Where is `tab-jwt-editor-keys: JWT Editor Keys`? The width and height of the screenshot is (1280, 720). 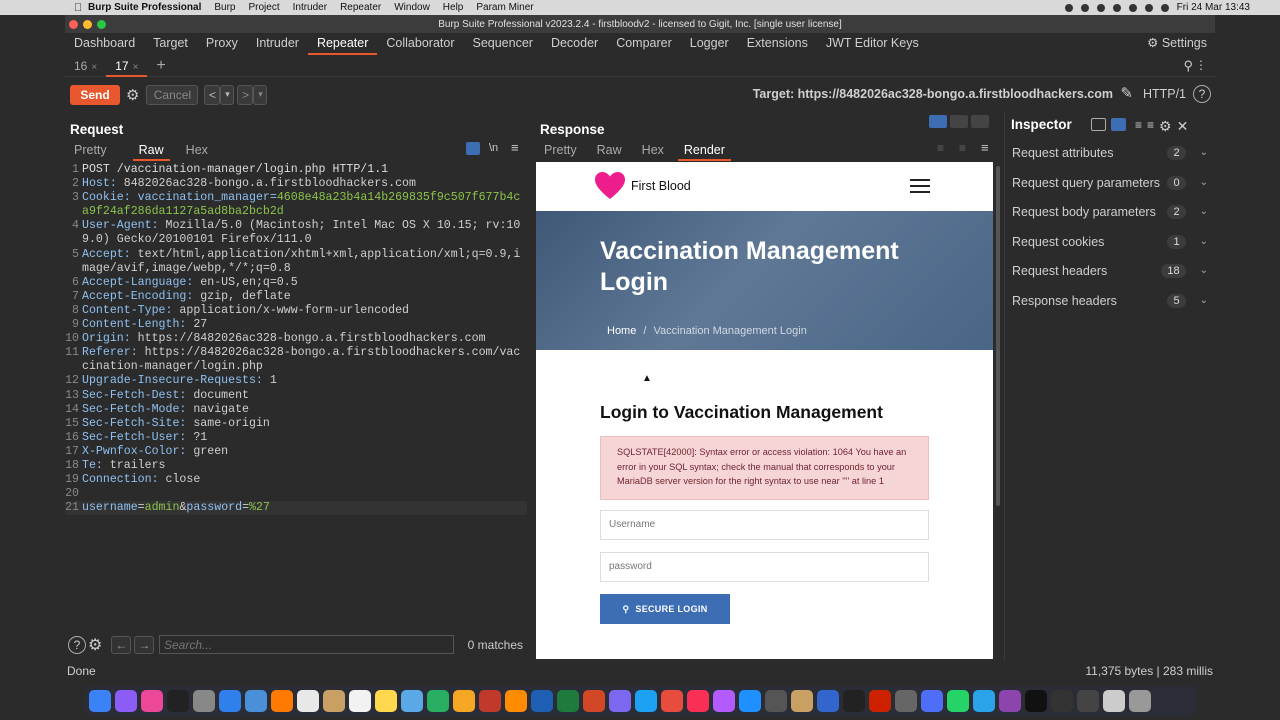
tab-jwt-editor-keys: JWT Editor Keys is located at coordinates (872, 44).